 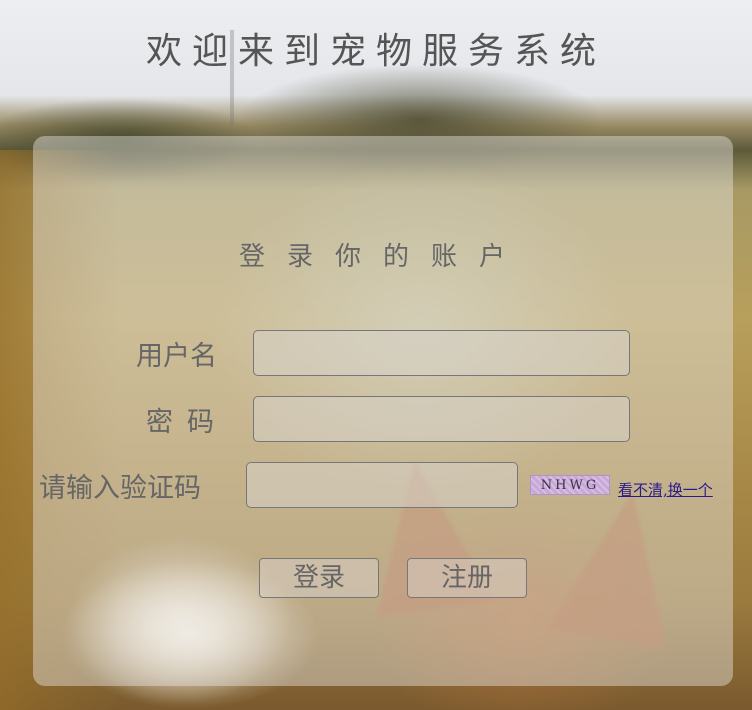 I want to click on captcha-image: NHWG, so click(x=570, y=485).